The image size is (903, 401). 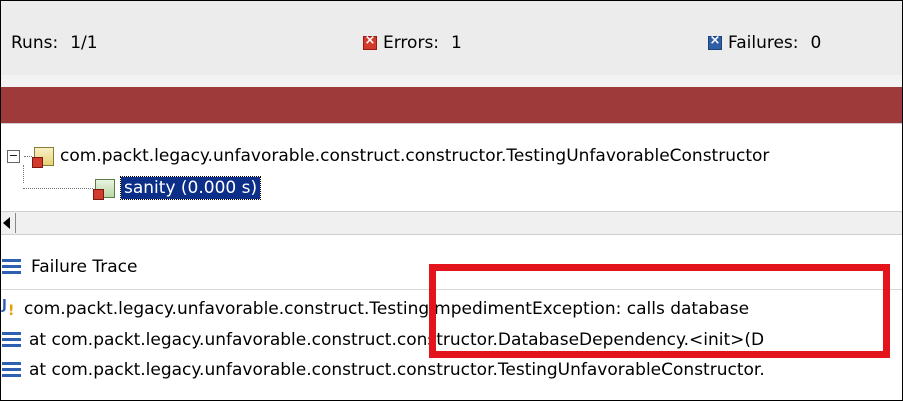 I want to click on runs-label: Runs:, so click(x=35, y=43).